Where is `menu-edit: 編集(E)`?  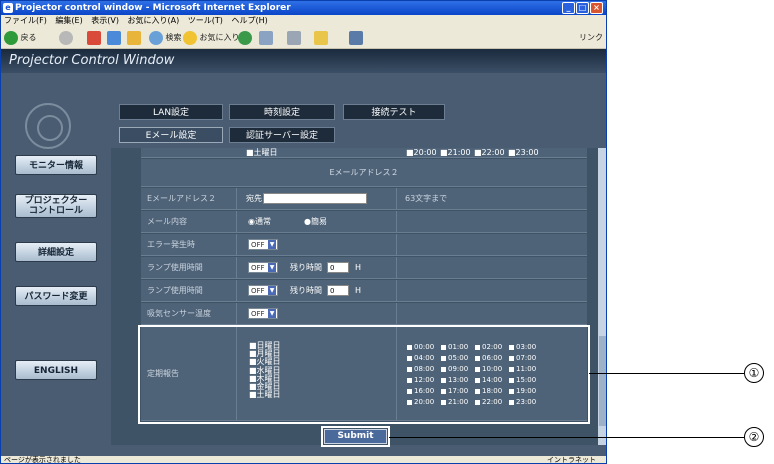
menu-edit: 編集(E) is located at coordinates (68, 20).